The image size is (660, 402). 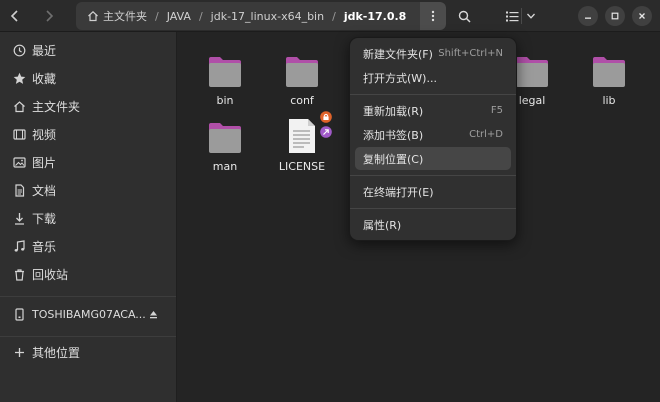 What do you see at coordinates (470, 53) in the screenshot?
I see `menu-item-shortcut: Shift+Ctrl+N` at bounding box center [470, 53].